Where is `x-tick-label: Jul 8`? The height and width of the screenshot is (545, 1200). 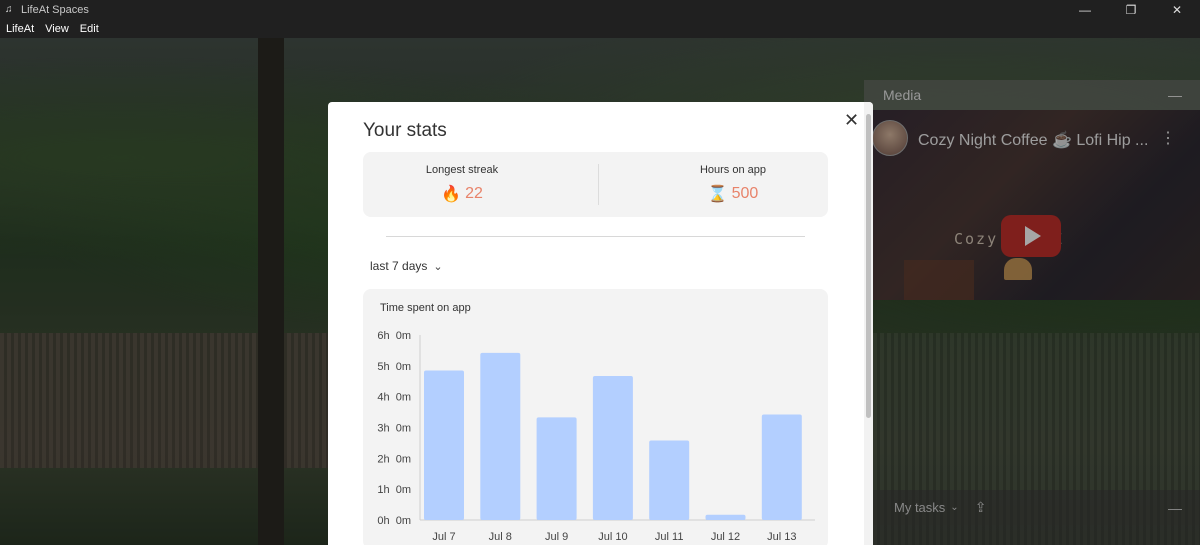
x-tick-label: Jul 8 is located at coordinates (500, 537).